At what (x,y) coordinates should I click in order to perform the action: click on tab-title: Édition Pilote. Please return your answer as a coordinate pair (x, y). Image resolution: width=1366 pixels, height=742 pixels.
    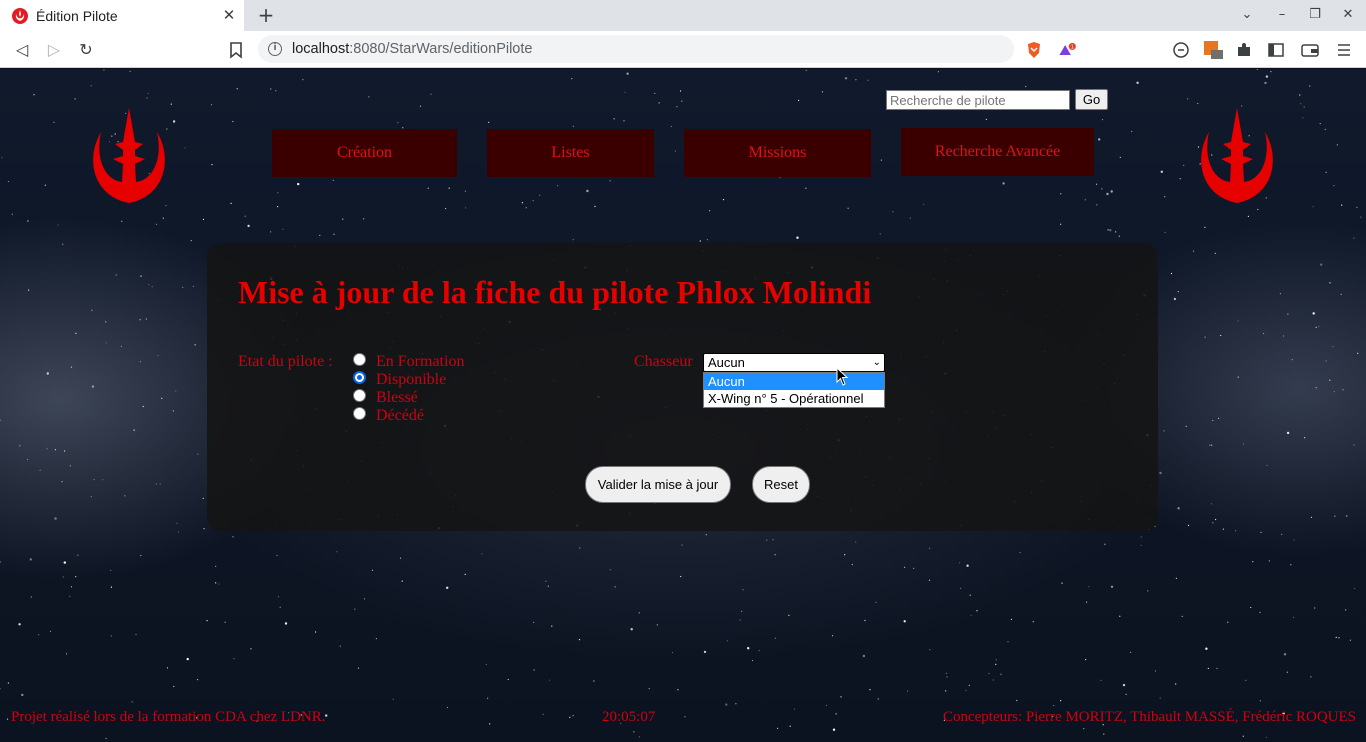
    Looking at the image, I should click on (77, 15).